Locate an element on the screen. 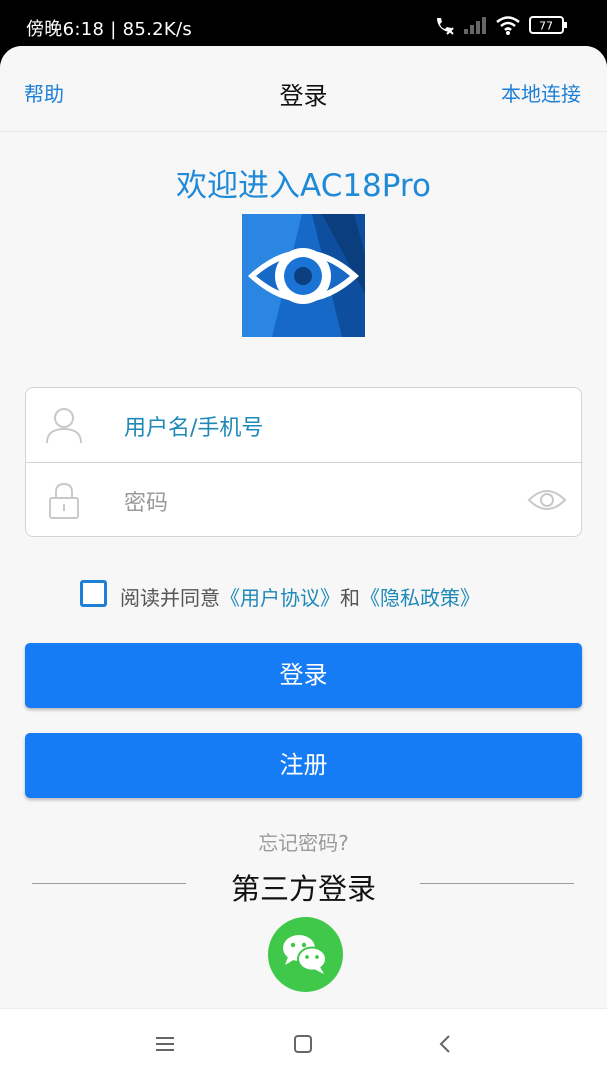 Image resolution: width=607 pixels, height=1080 pixels. username-input: 用户名/手机号 is located at coordinates (193, 426).